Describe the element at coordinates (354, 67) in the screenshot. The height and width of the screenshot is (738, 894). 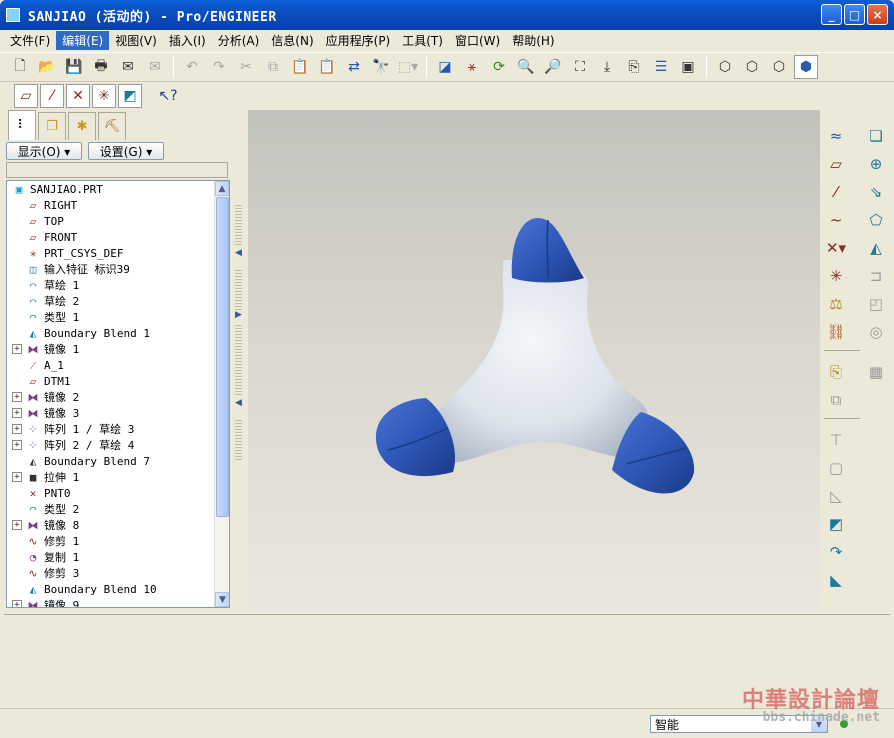
I see `regenerate-icon: ⇄` at that location.